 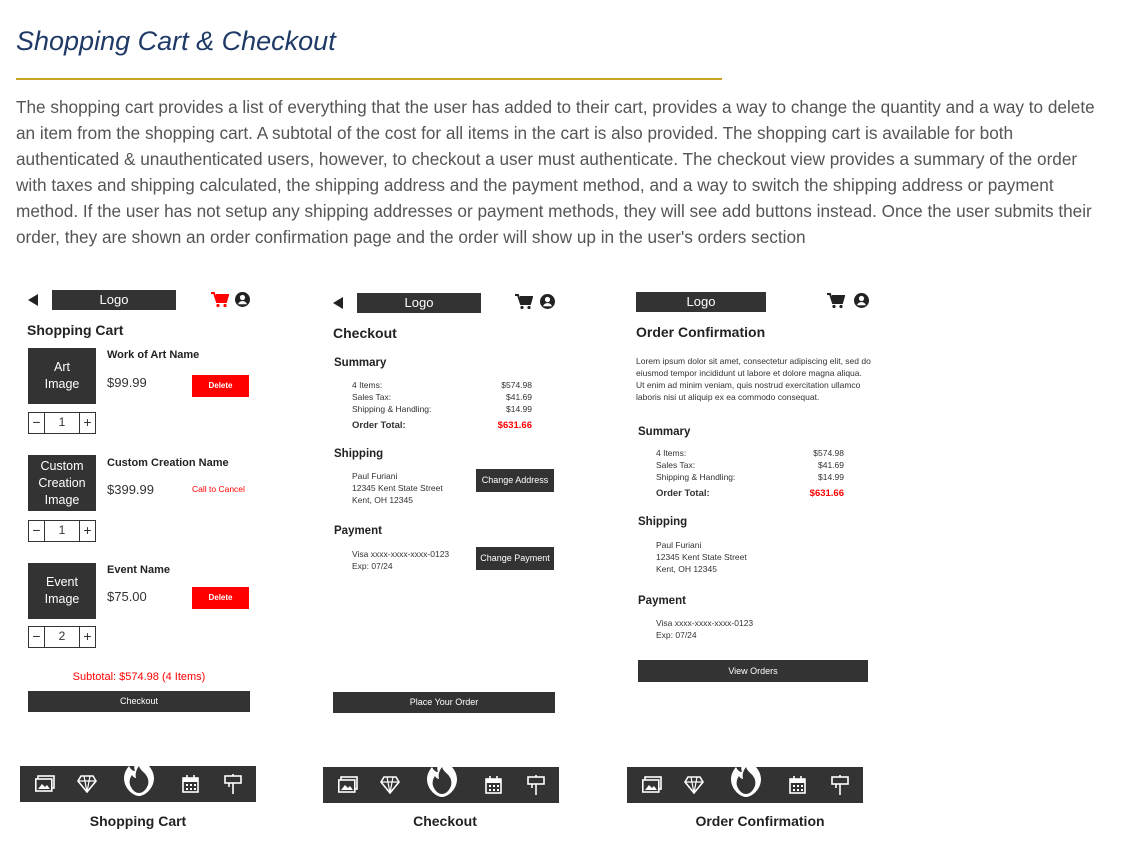 I want to click on cart-subtotal: Subtotal: $574.98 (4 Items), so click(x=139, y=677).